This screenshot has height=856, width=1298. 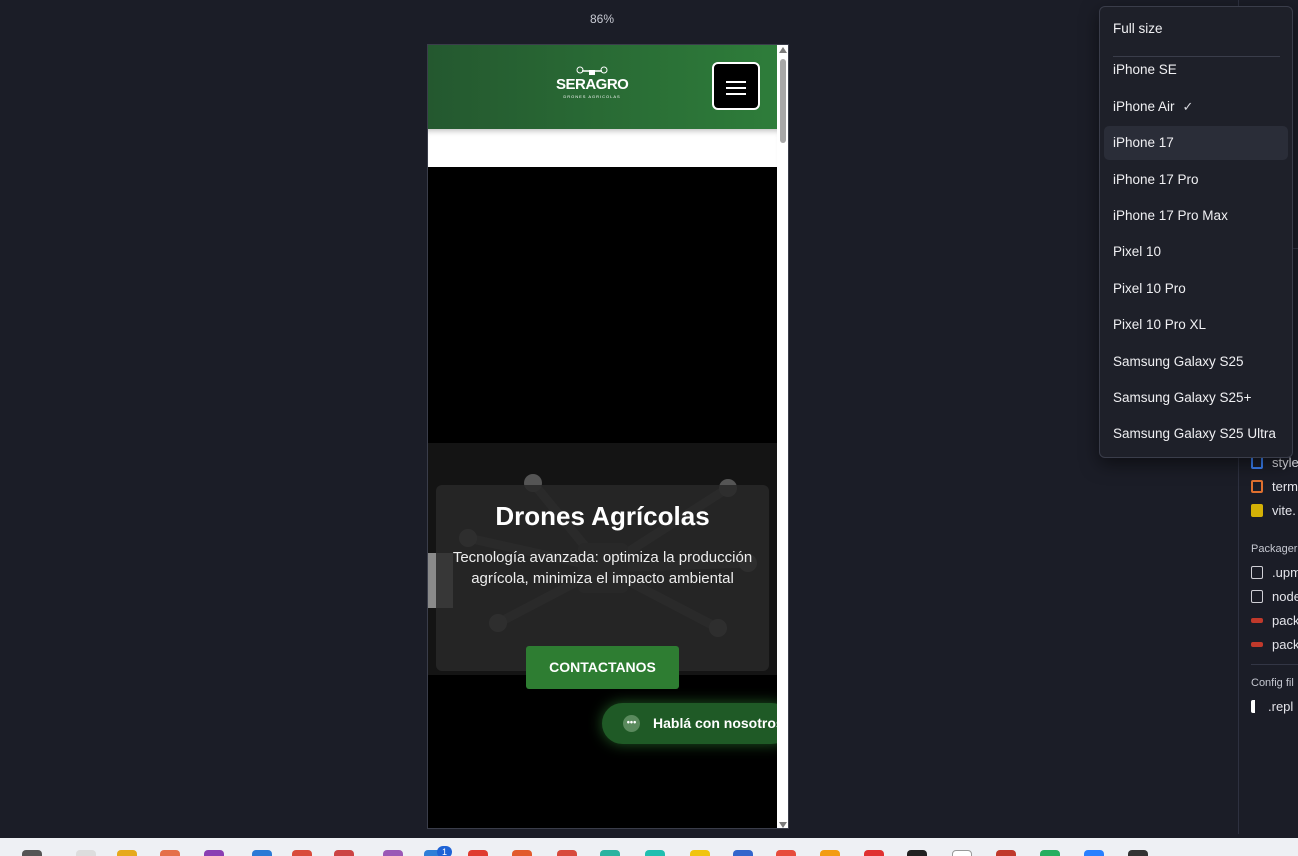 I want to click on option-label: Samsung Galaxy S25, so click(x=1178, y=361).